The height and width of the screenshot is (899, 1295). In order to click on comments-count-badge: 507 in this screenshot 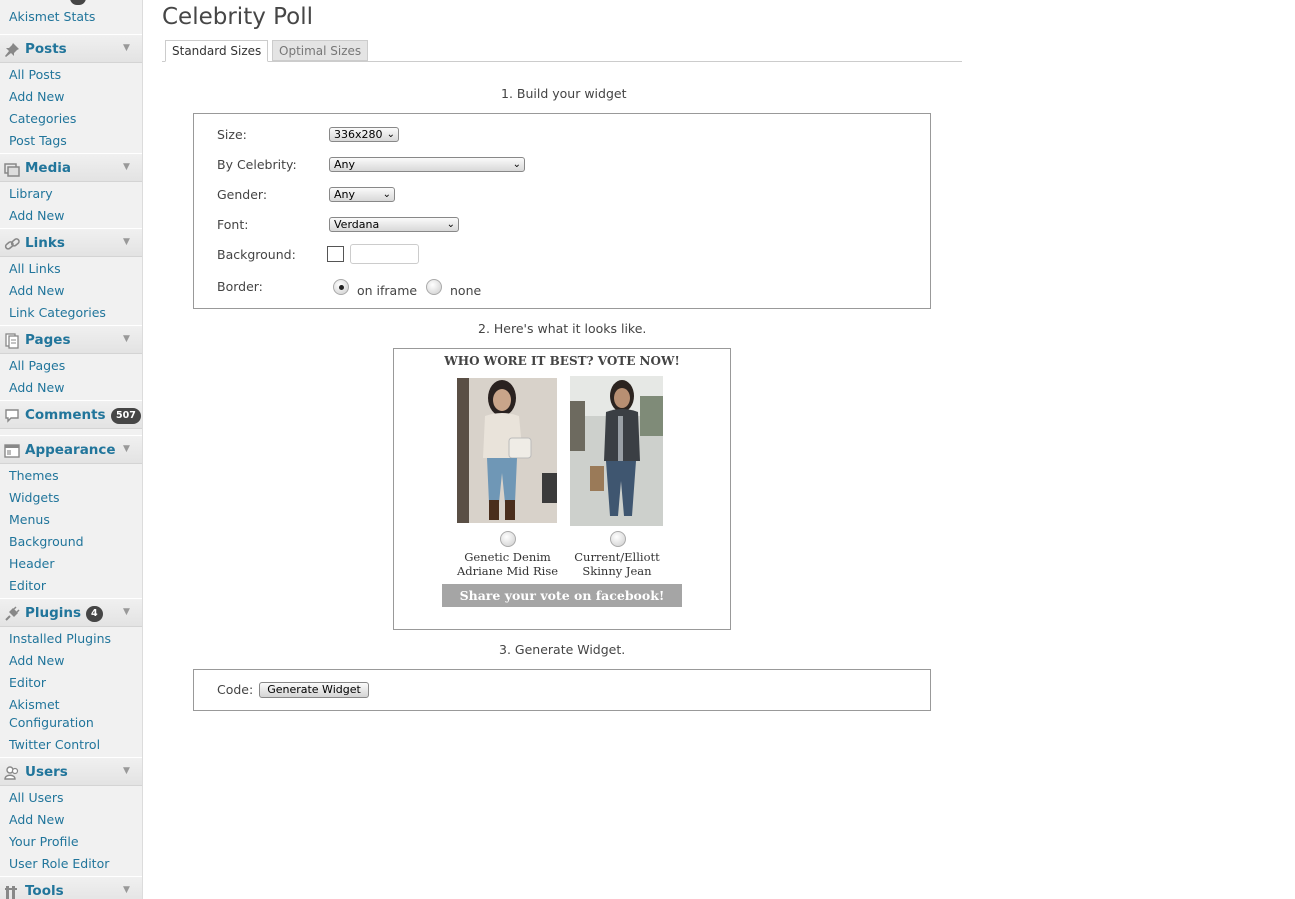, I will do `click(126, 416)`.